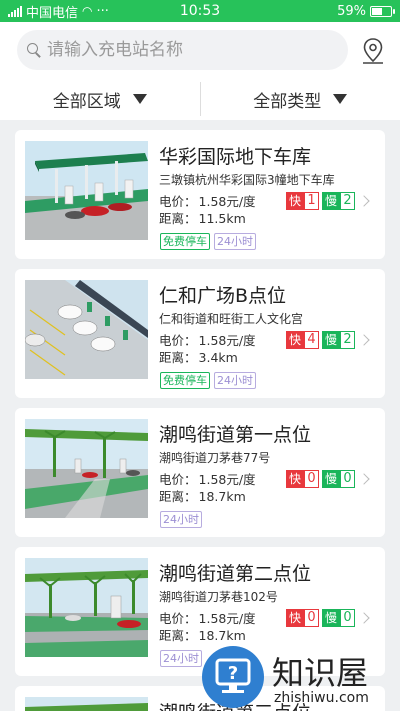 The width and height of the screenshot is (400, 711). What do you see at coordinates (200, 11) in the screenshot?
I see `status-bar: 中国电信 ◠ ··· 10:53 59%` at bounding box center [200, 11].